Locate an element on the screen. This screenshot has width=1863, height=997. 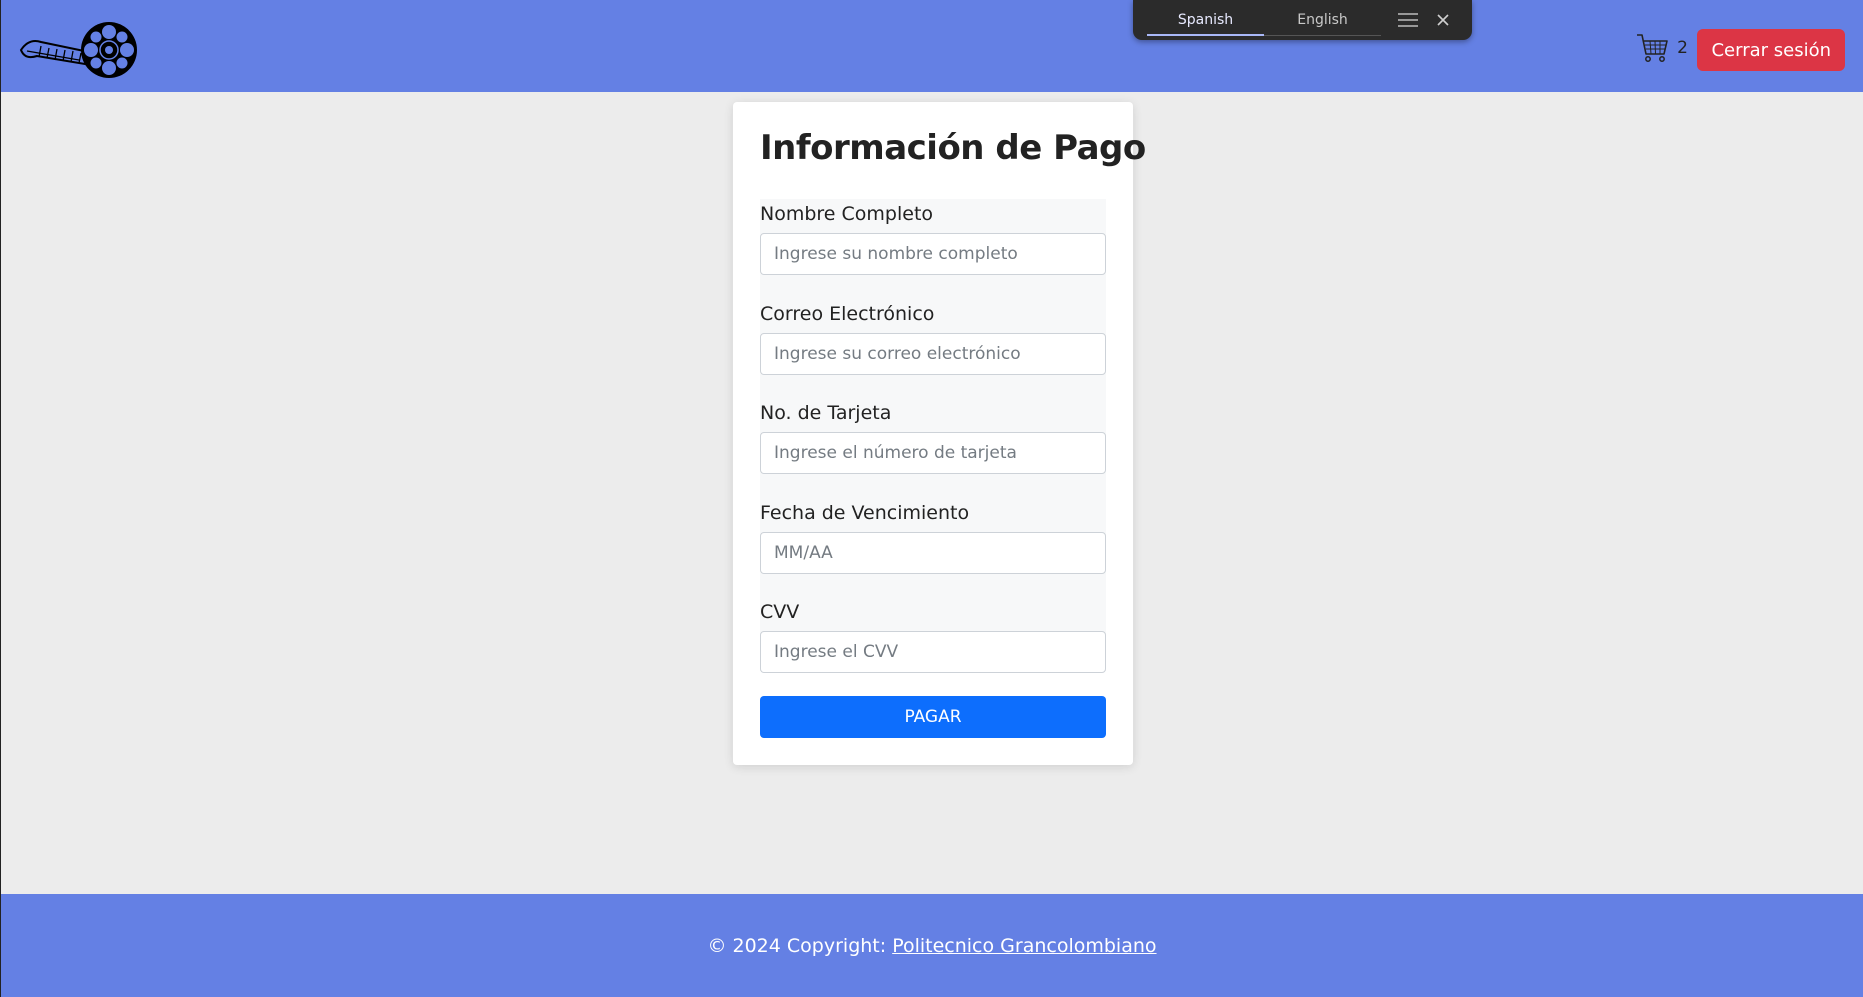
translate-popup: Spanish English is located at coordinates (1302, 20).